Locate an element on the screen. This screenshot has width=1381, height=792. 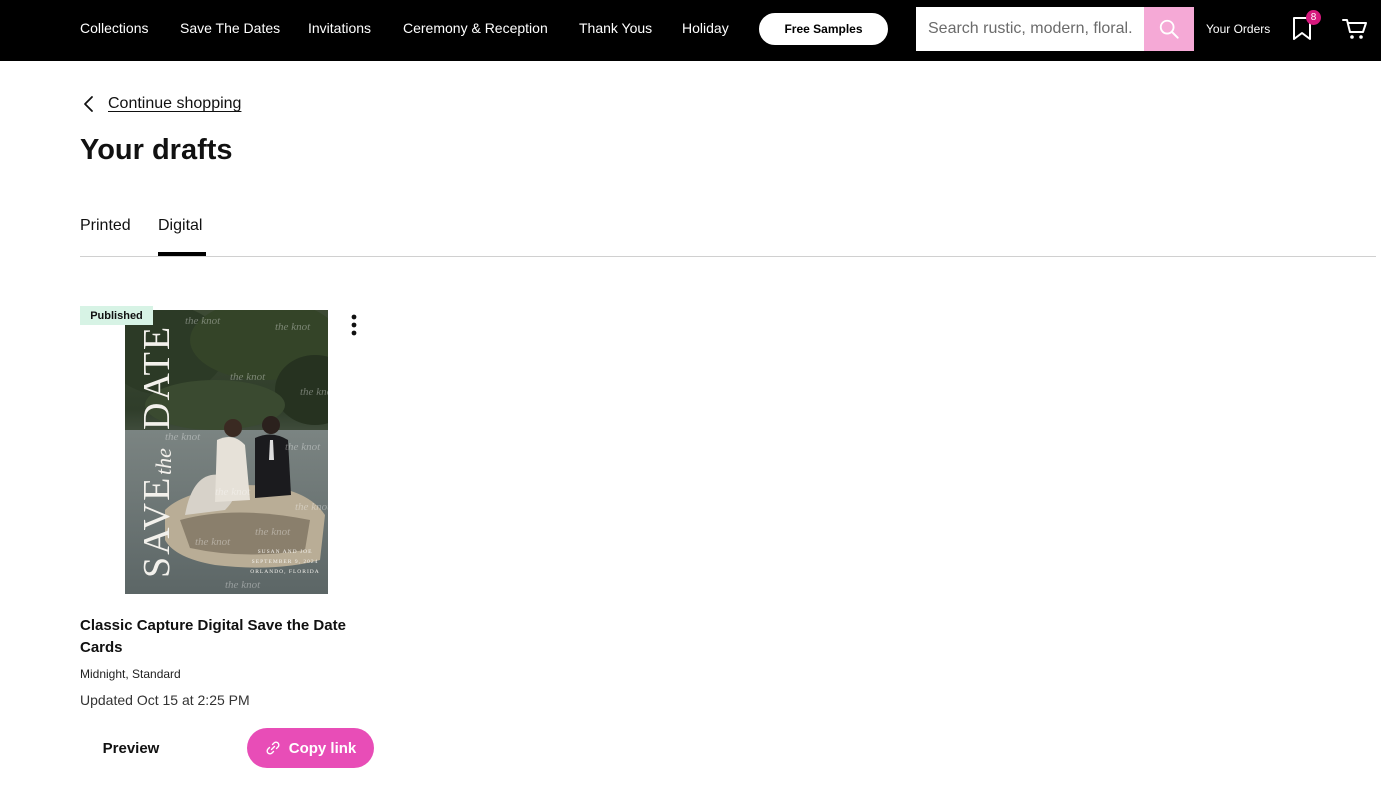
svg-text: DATE is located at coordinates (157, 377).